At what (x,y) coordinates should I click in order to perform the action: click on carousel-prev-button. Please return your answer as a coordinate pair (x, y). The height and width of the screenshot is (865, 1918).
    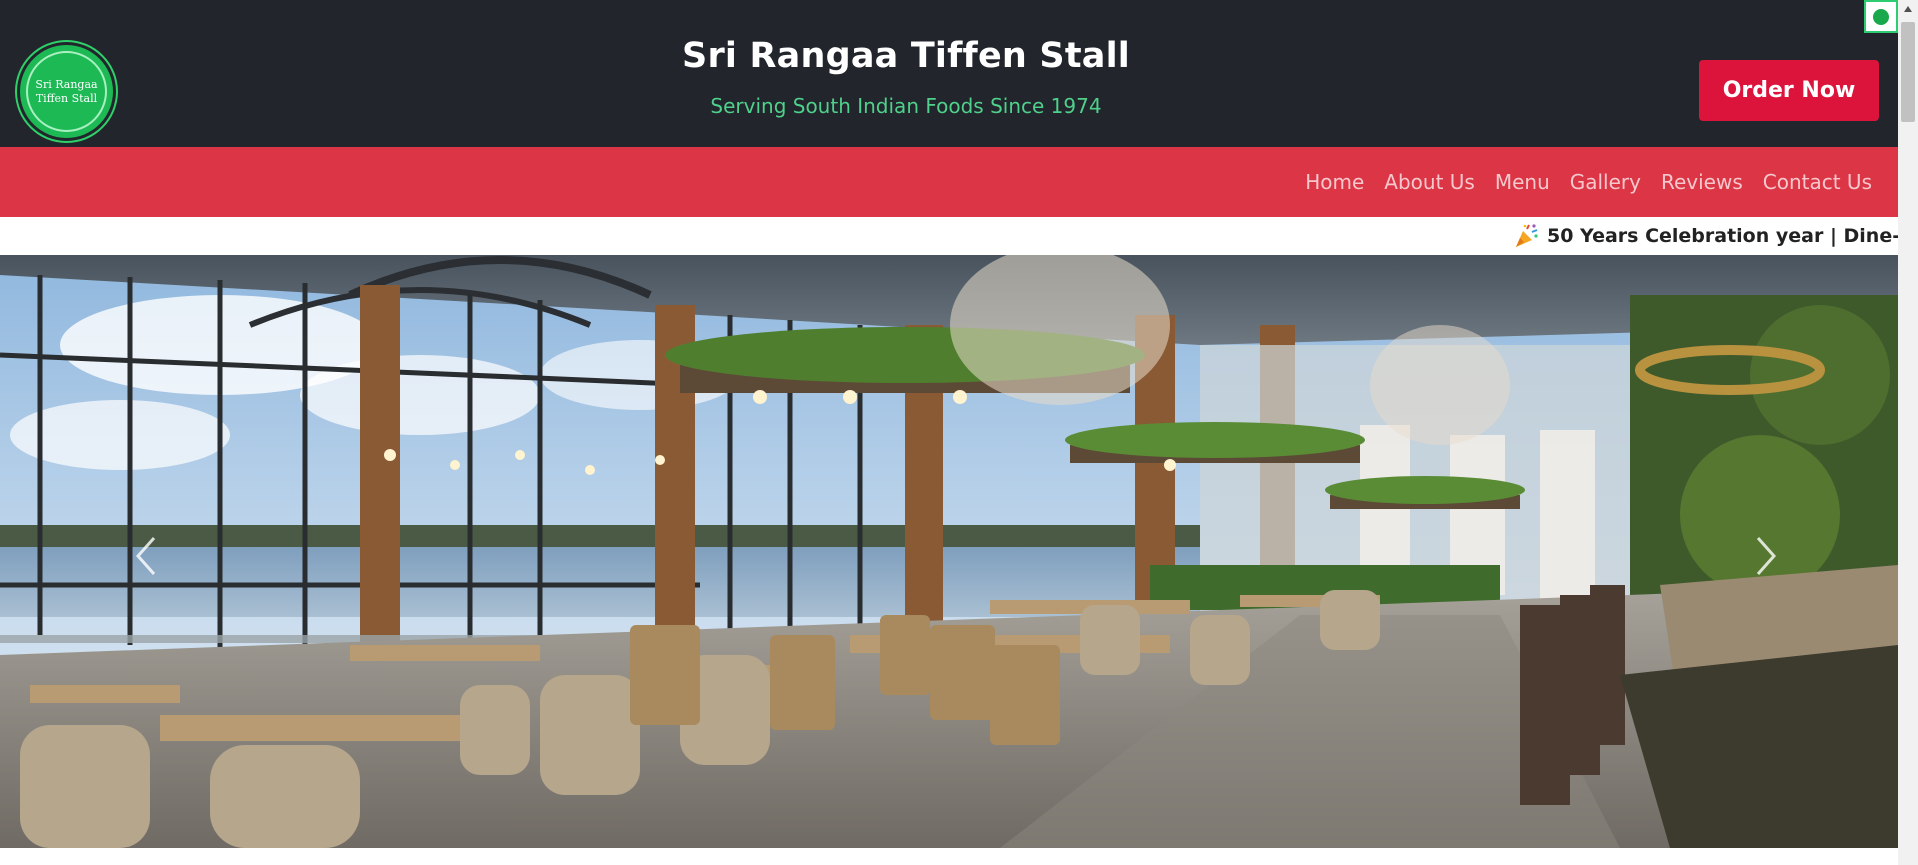
    Looking at the image, I should click on (140, 555).